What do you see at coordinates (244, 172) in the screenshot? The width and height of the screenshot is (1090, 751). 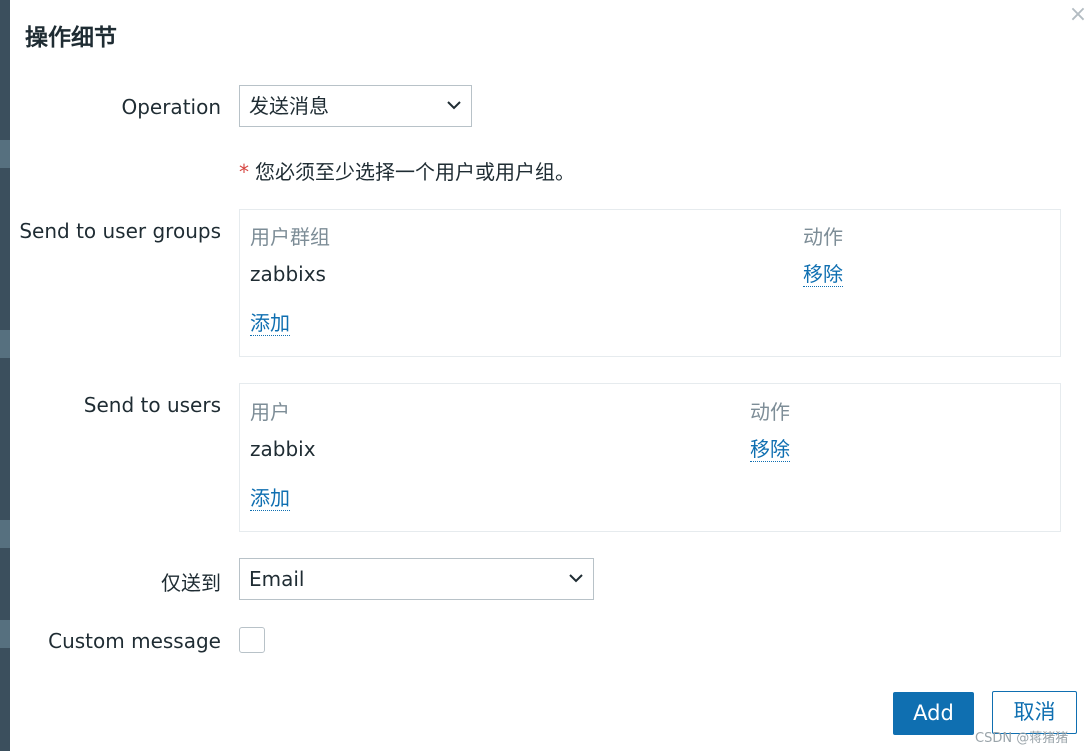 I see `required-star: *` at bounding box center [244, 172].